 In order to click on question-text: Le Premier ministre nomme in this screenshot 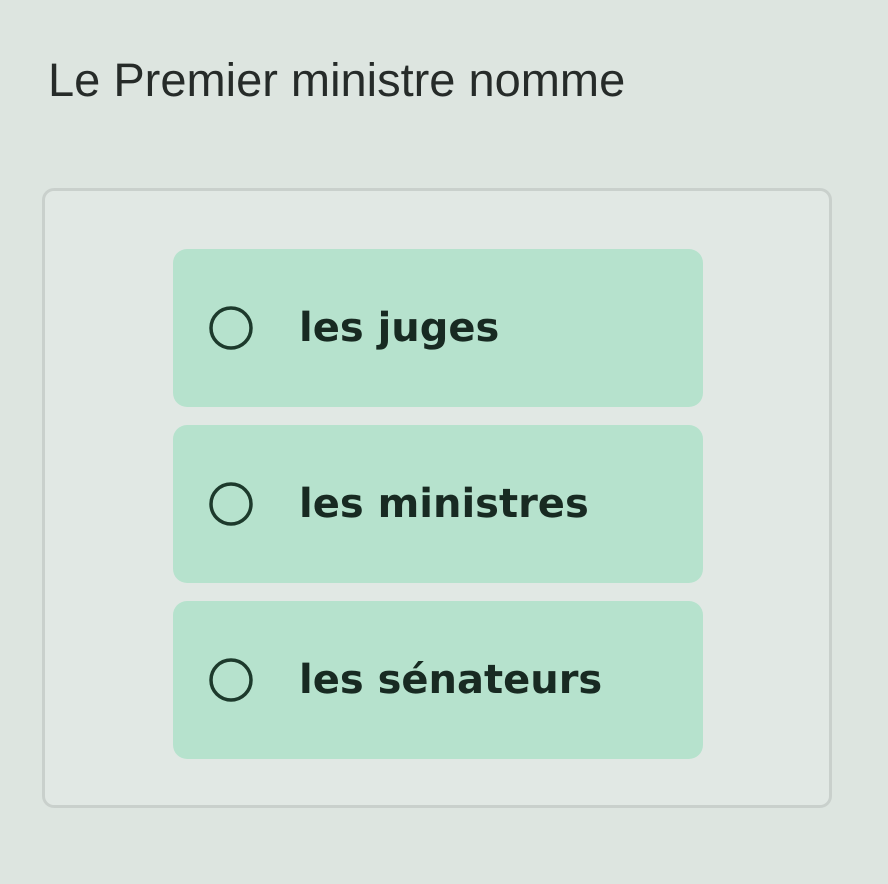, I will do `click(337, 80)`.